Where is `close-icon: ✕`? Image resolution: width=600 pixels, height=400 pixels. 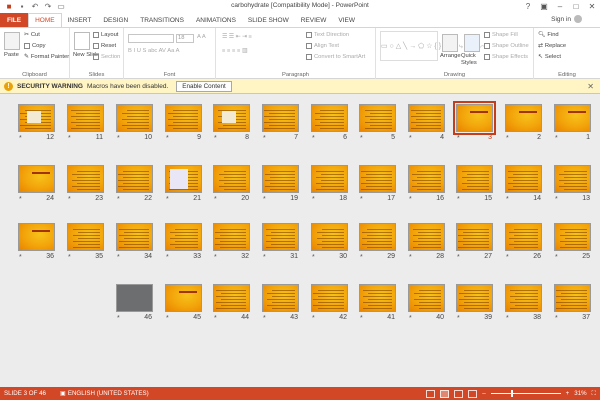 close-icon: ✕ is located at coordinates (592, 6).